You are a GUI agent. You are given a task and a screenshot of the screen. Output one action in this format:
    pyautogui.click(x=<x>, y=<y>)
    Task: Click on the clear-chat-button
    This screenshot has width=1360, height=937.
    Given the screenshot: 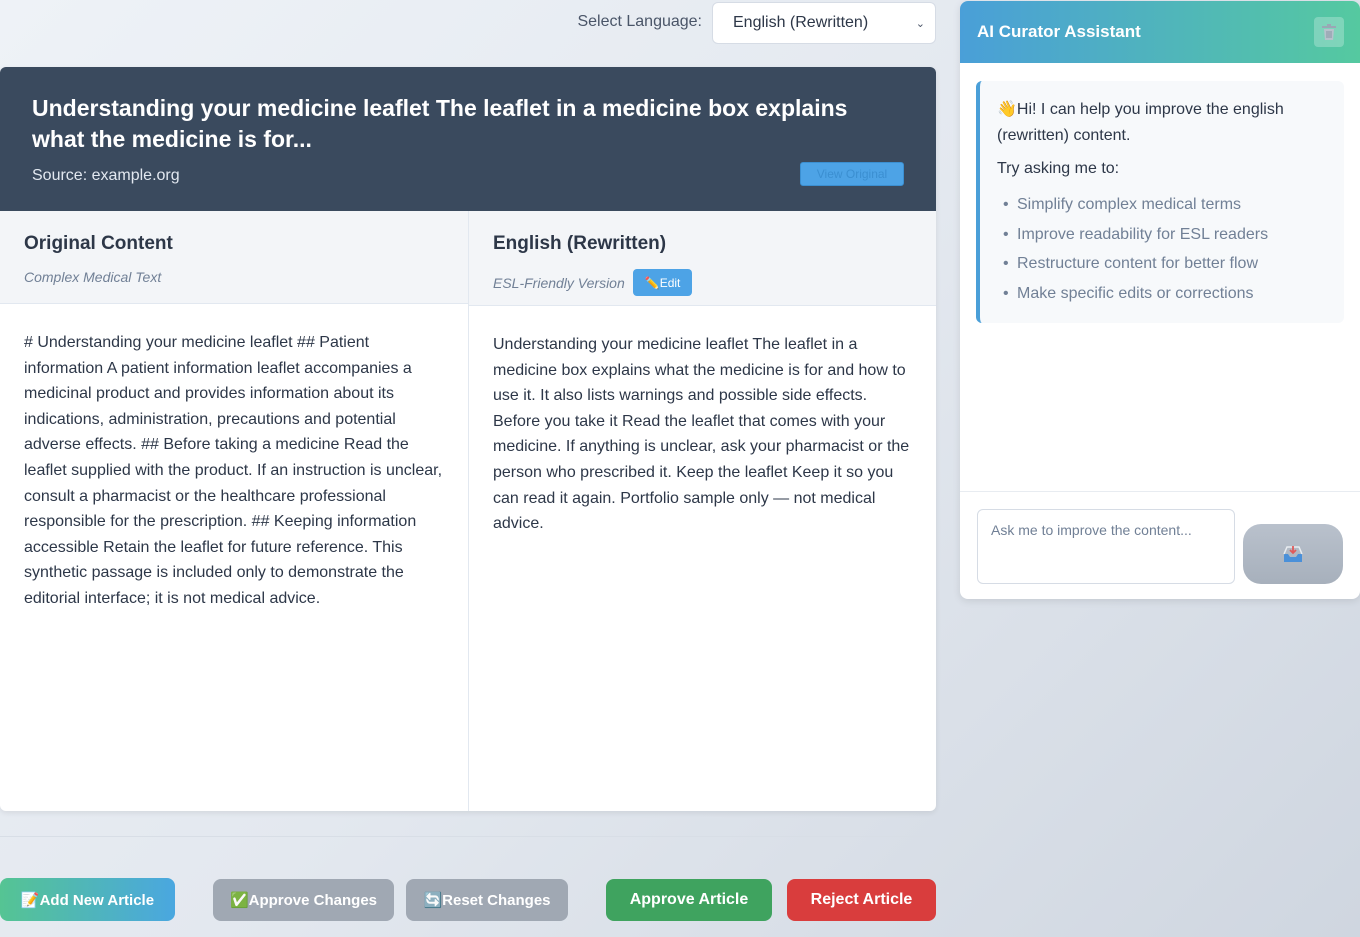 What is the action you would take?
    pyautogui.click(x=1329, y=32)
    